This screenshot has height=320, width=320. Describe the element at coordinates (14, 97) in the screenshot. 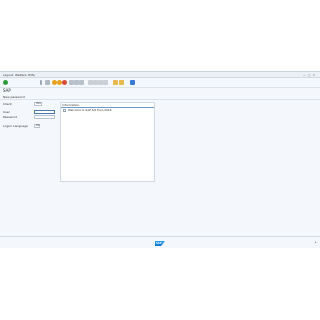

I see `new-password-button: New password` at that location.